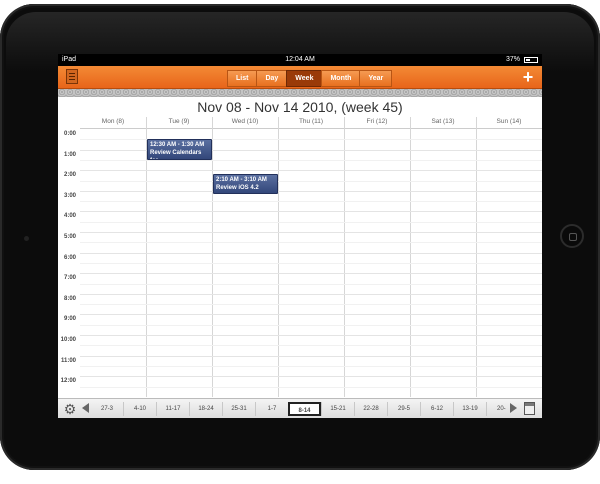 The height and width of the screenshot is (484, 600). I want to click on hour-label: 1:00, so click(69, 154).